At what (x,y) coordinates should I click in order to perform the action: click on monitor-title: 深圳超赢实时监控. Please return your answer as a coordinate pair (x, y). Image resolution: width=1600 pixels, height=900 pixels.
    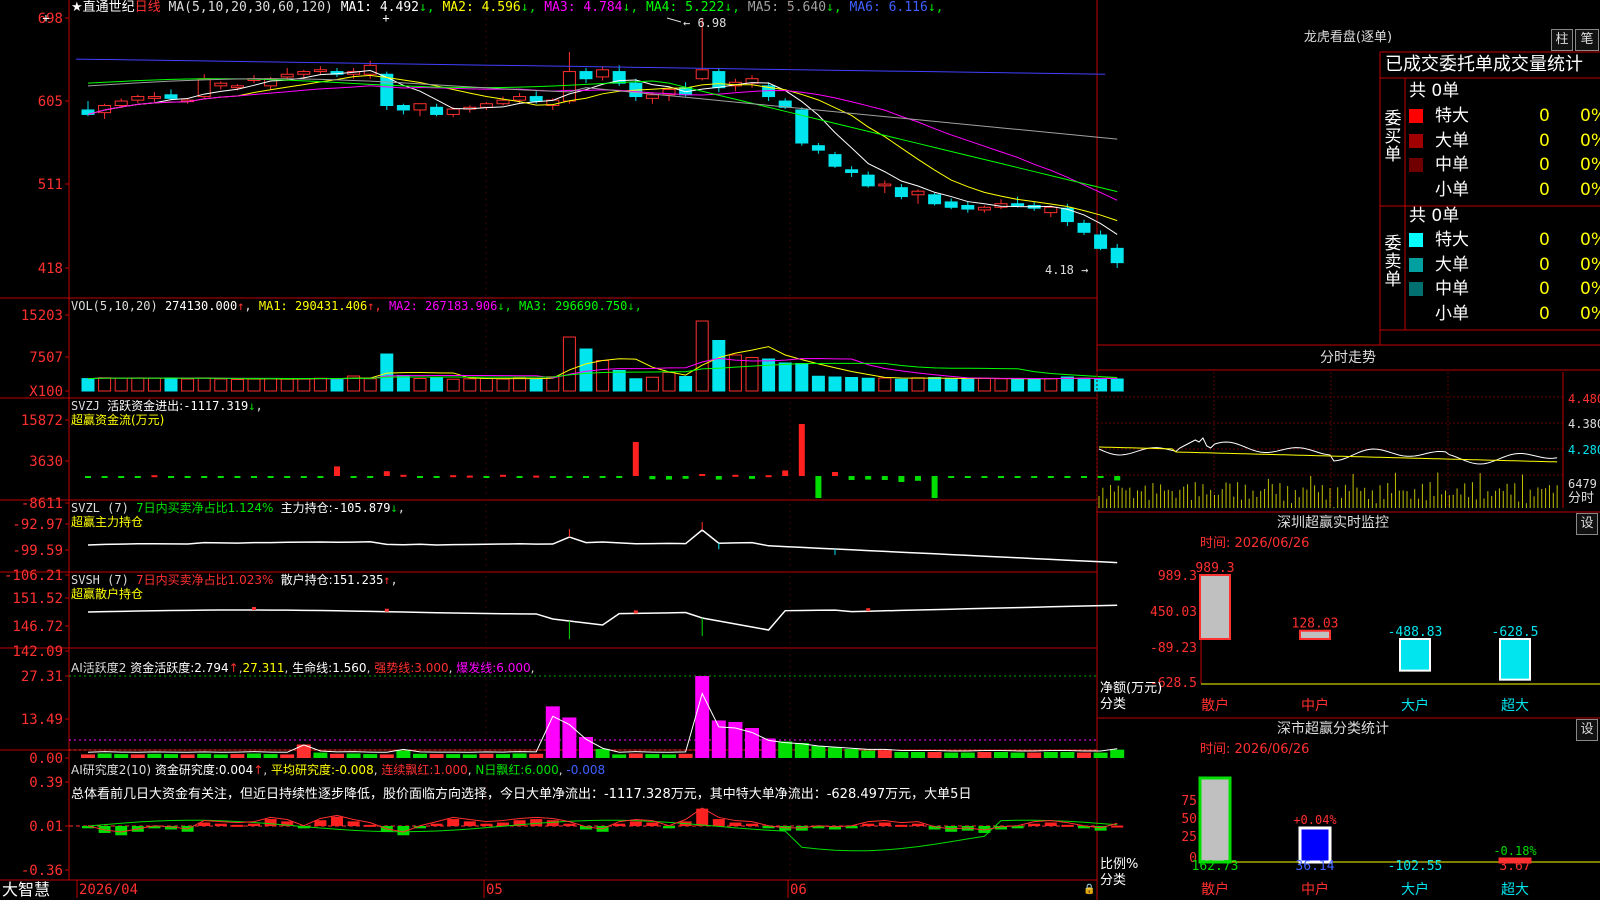
    Looking at the image, I should click on (1333, 523).